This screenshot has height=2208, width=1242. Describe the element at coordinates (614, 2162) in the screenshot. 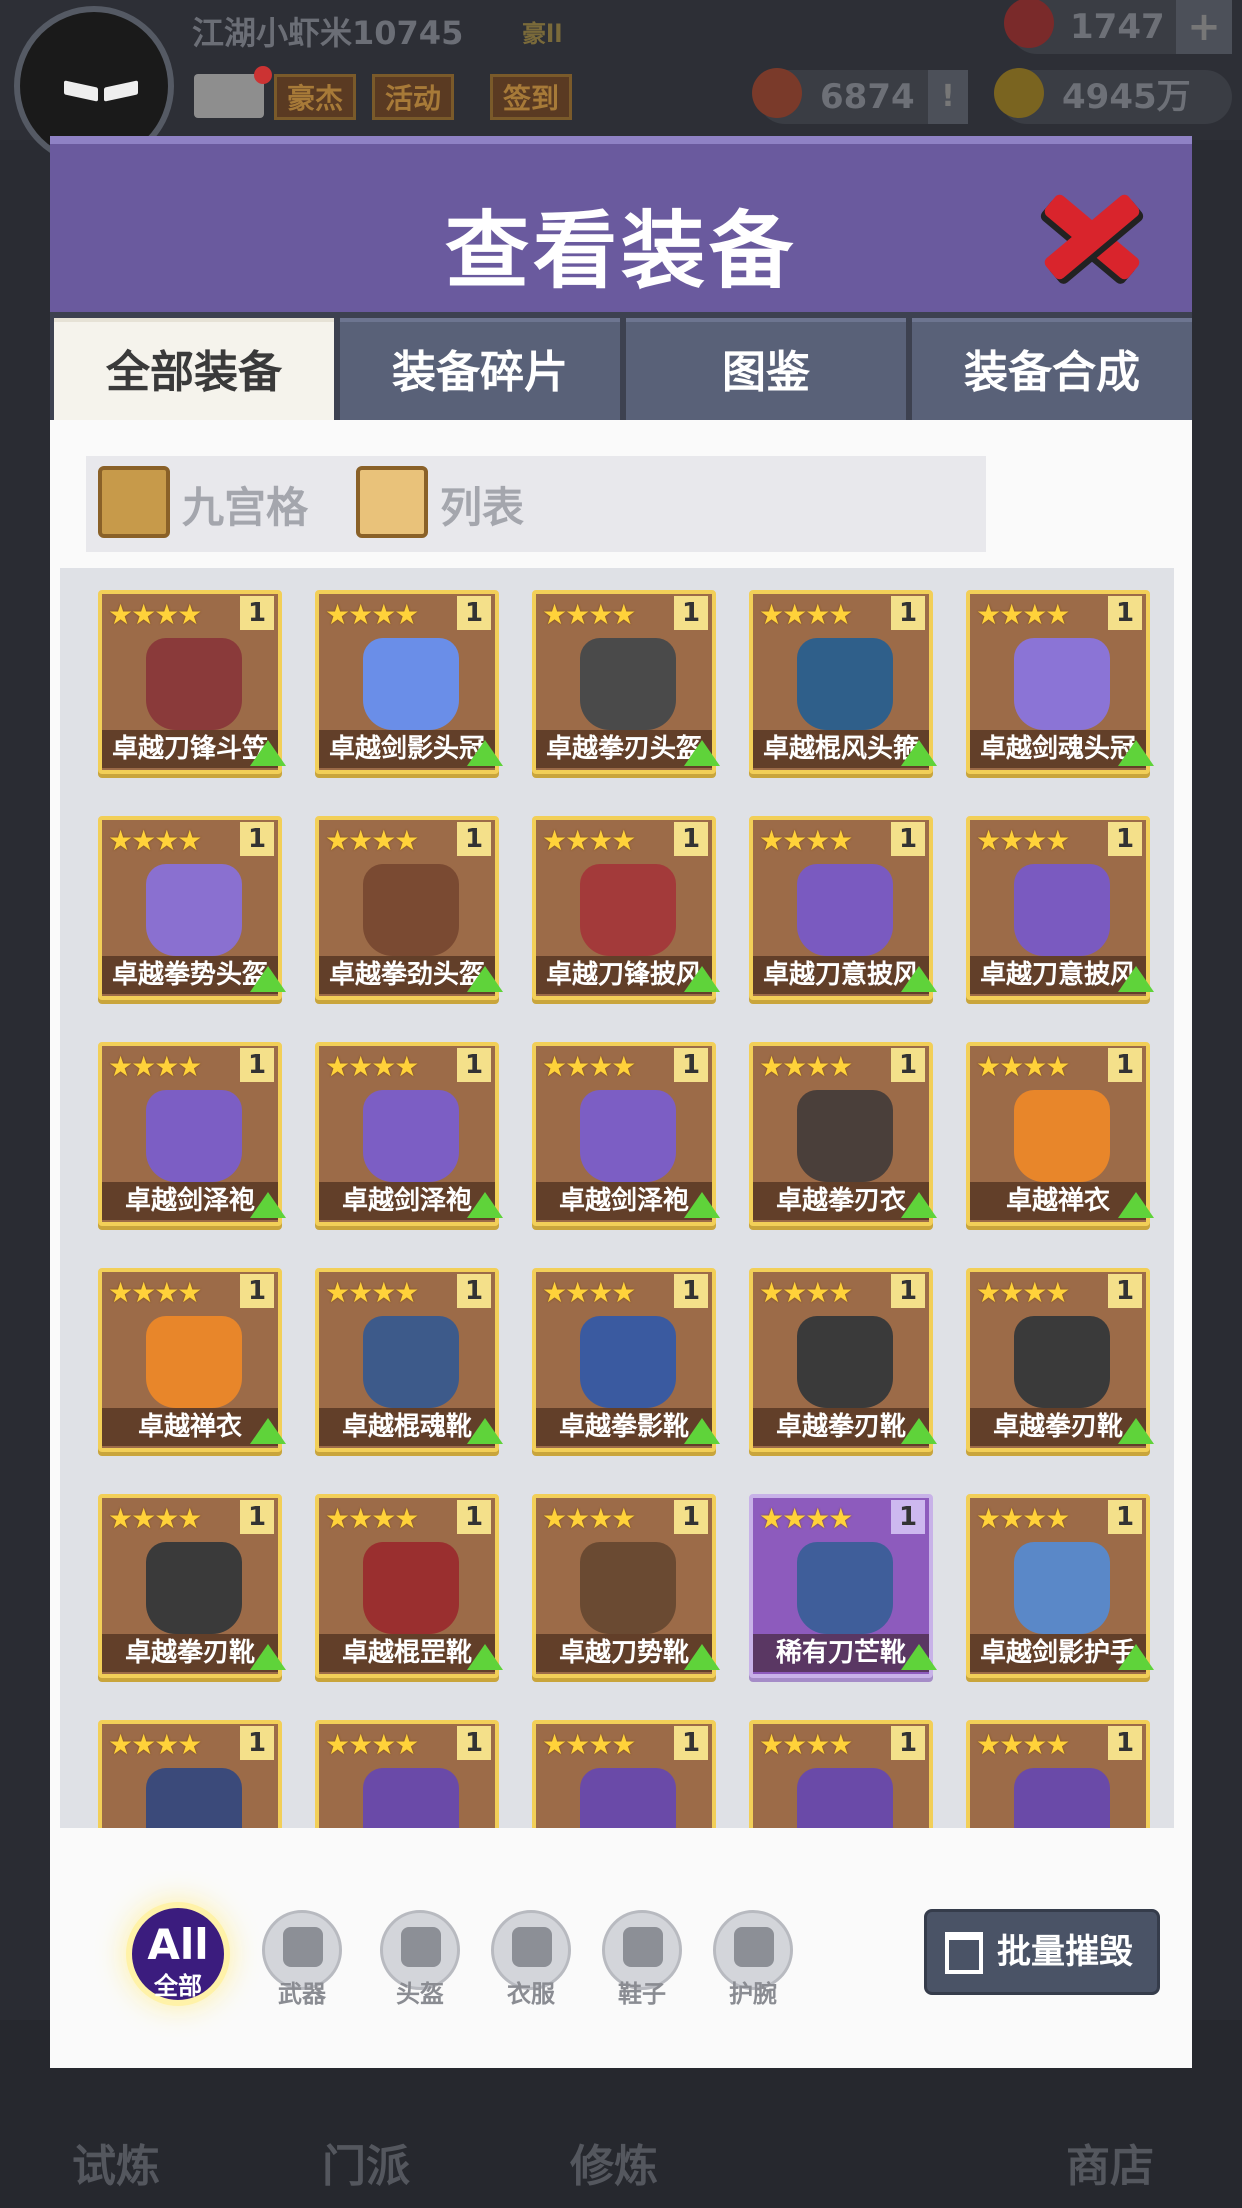

I see `nav-cultivate: 修炼` at that location.